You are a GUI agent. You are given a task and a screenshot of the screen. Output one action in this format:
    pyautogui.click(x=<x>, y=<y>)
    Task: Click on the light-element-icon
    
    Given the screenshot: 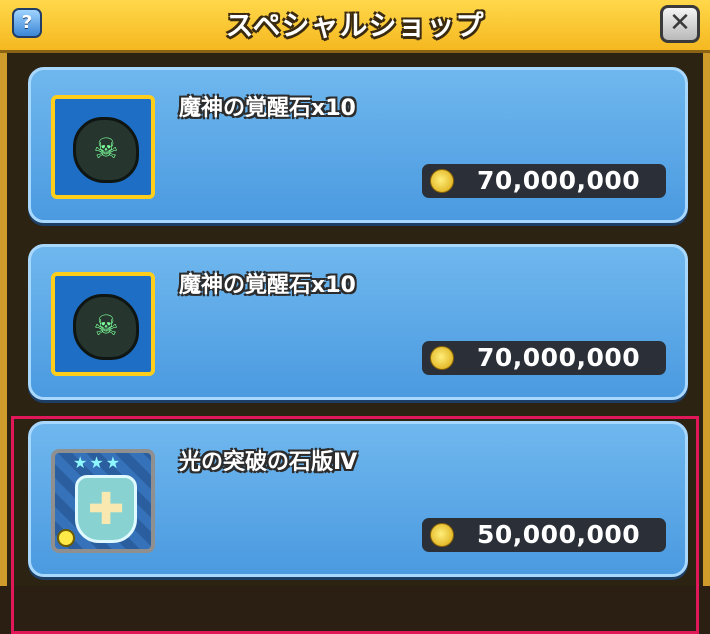 What is the action you would take?
    pyautogui.click(x=66, y=538)
    